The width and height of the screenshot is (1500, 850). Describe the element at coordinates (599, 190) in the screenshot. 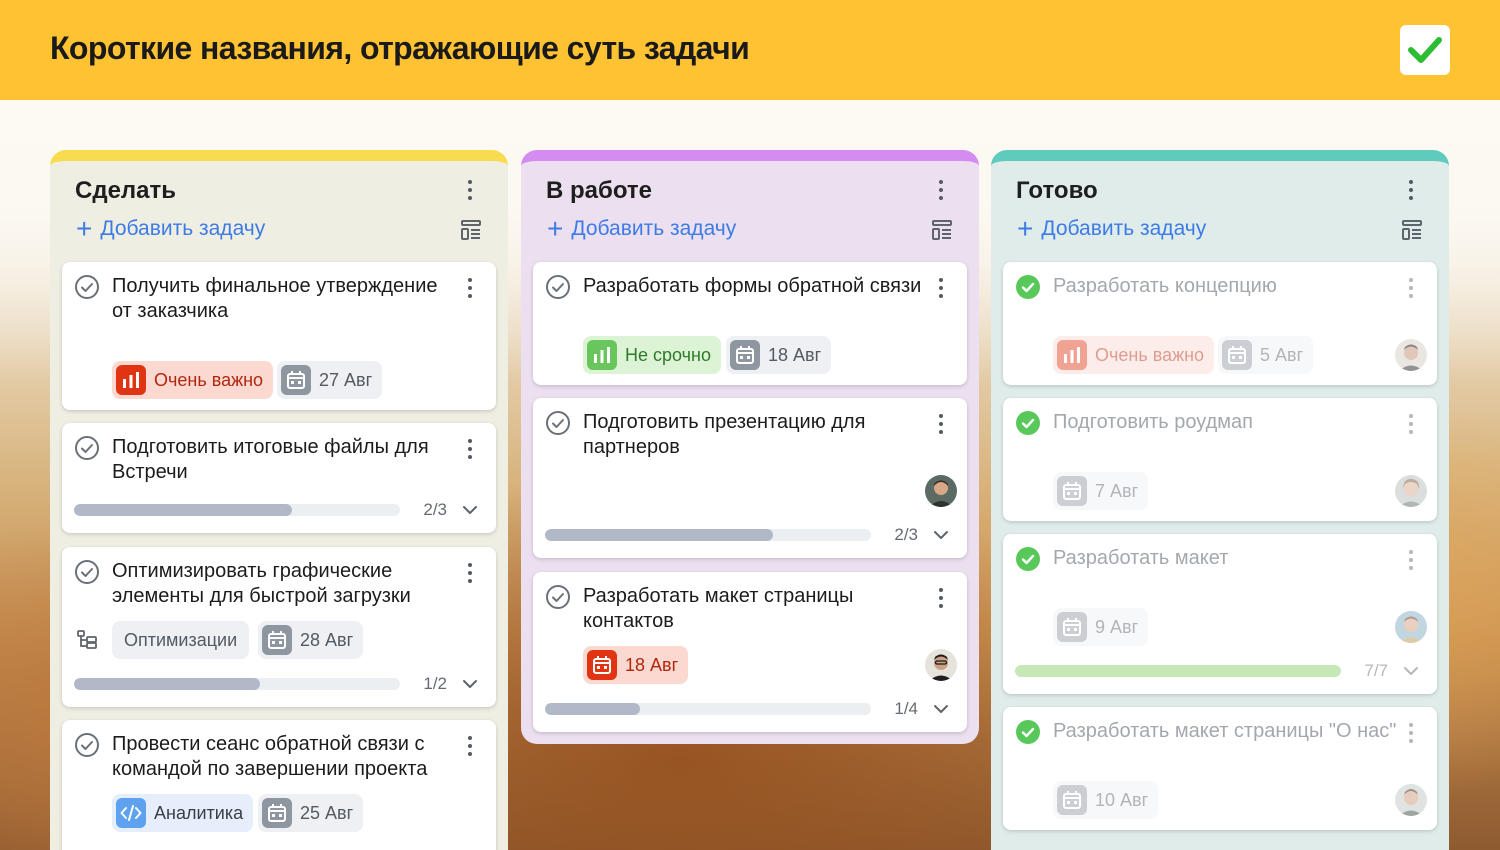

I see `column-title: В работе` at that location.